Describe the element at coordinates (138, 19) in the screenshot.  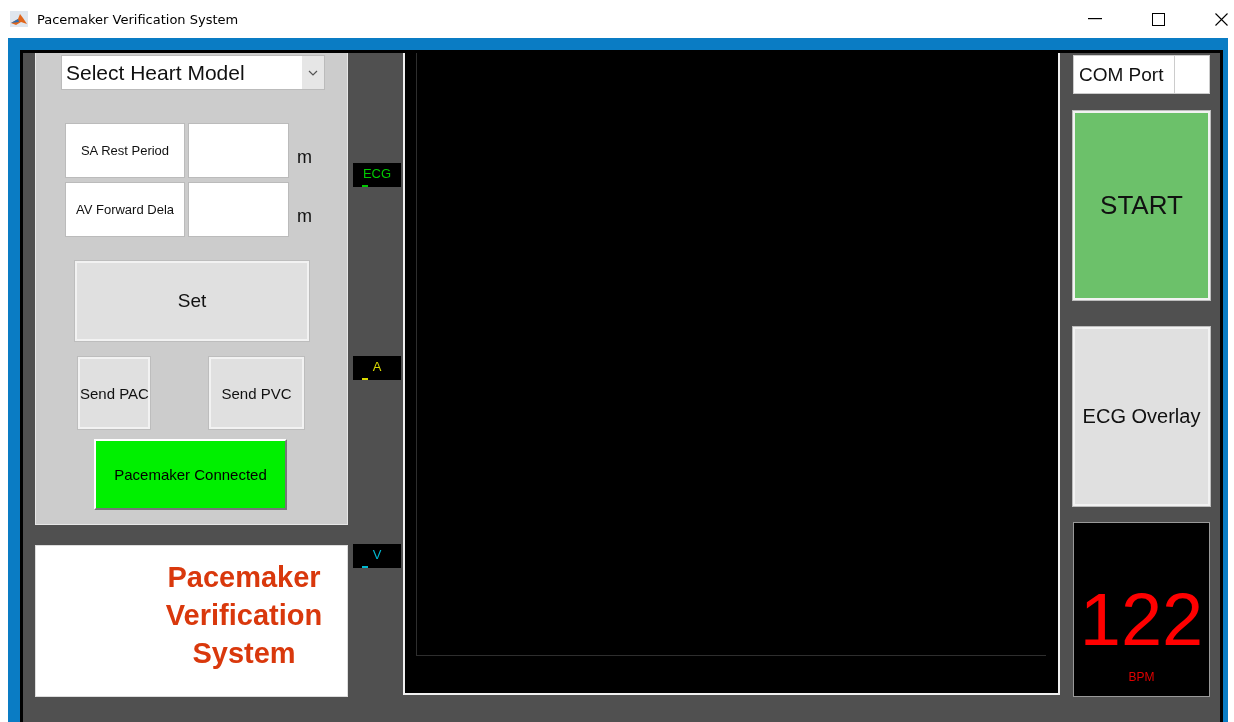
I see `window-title: Pacemaker Verification System` at that location.